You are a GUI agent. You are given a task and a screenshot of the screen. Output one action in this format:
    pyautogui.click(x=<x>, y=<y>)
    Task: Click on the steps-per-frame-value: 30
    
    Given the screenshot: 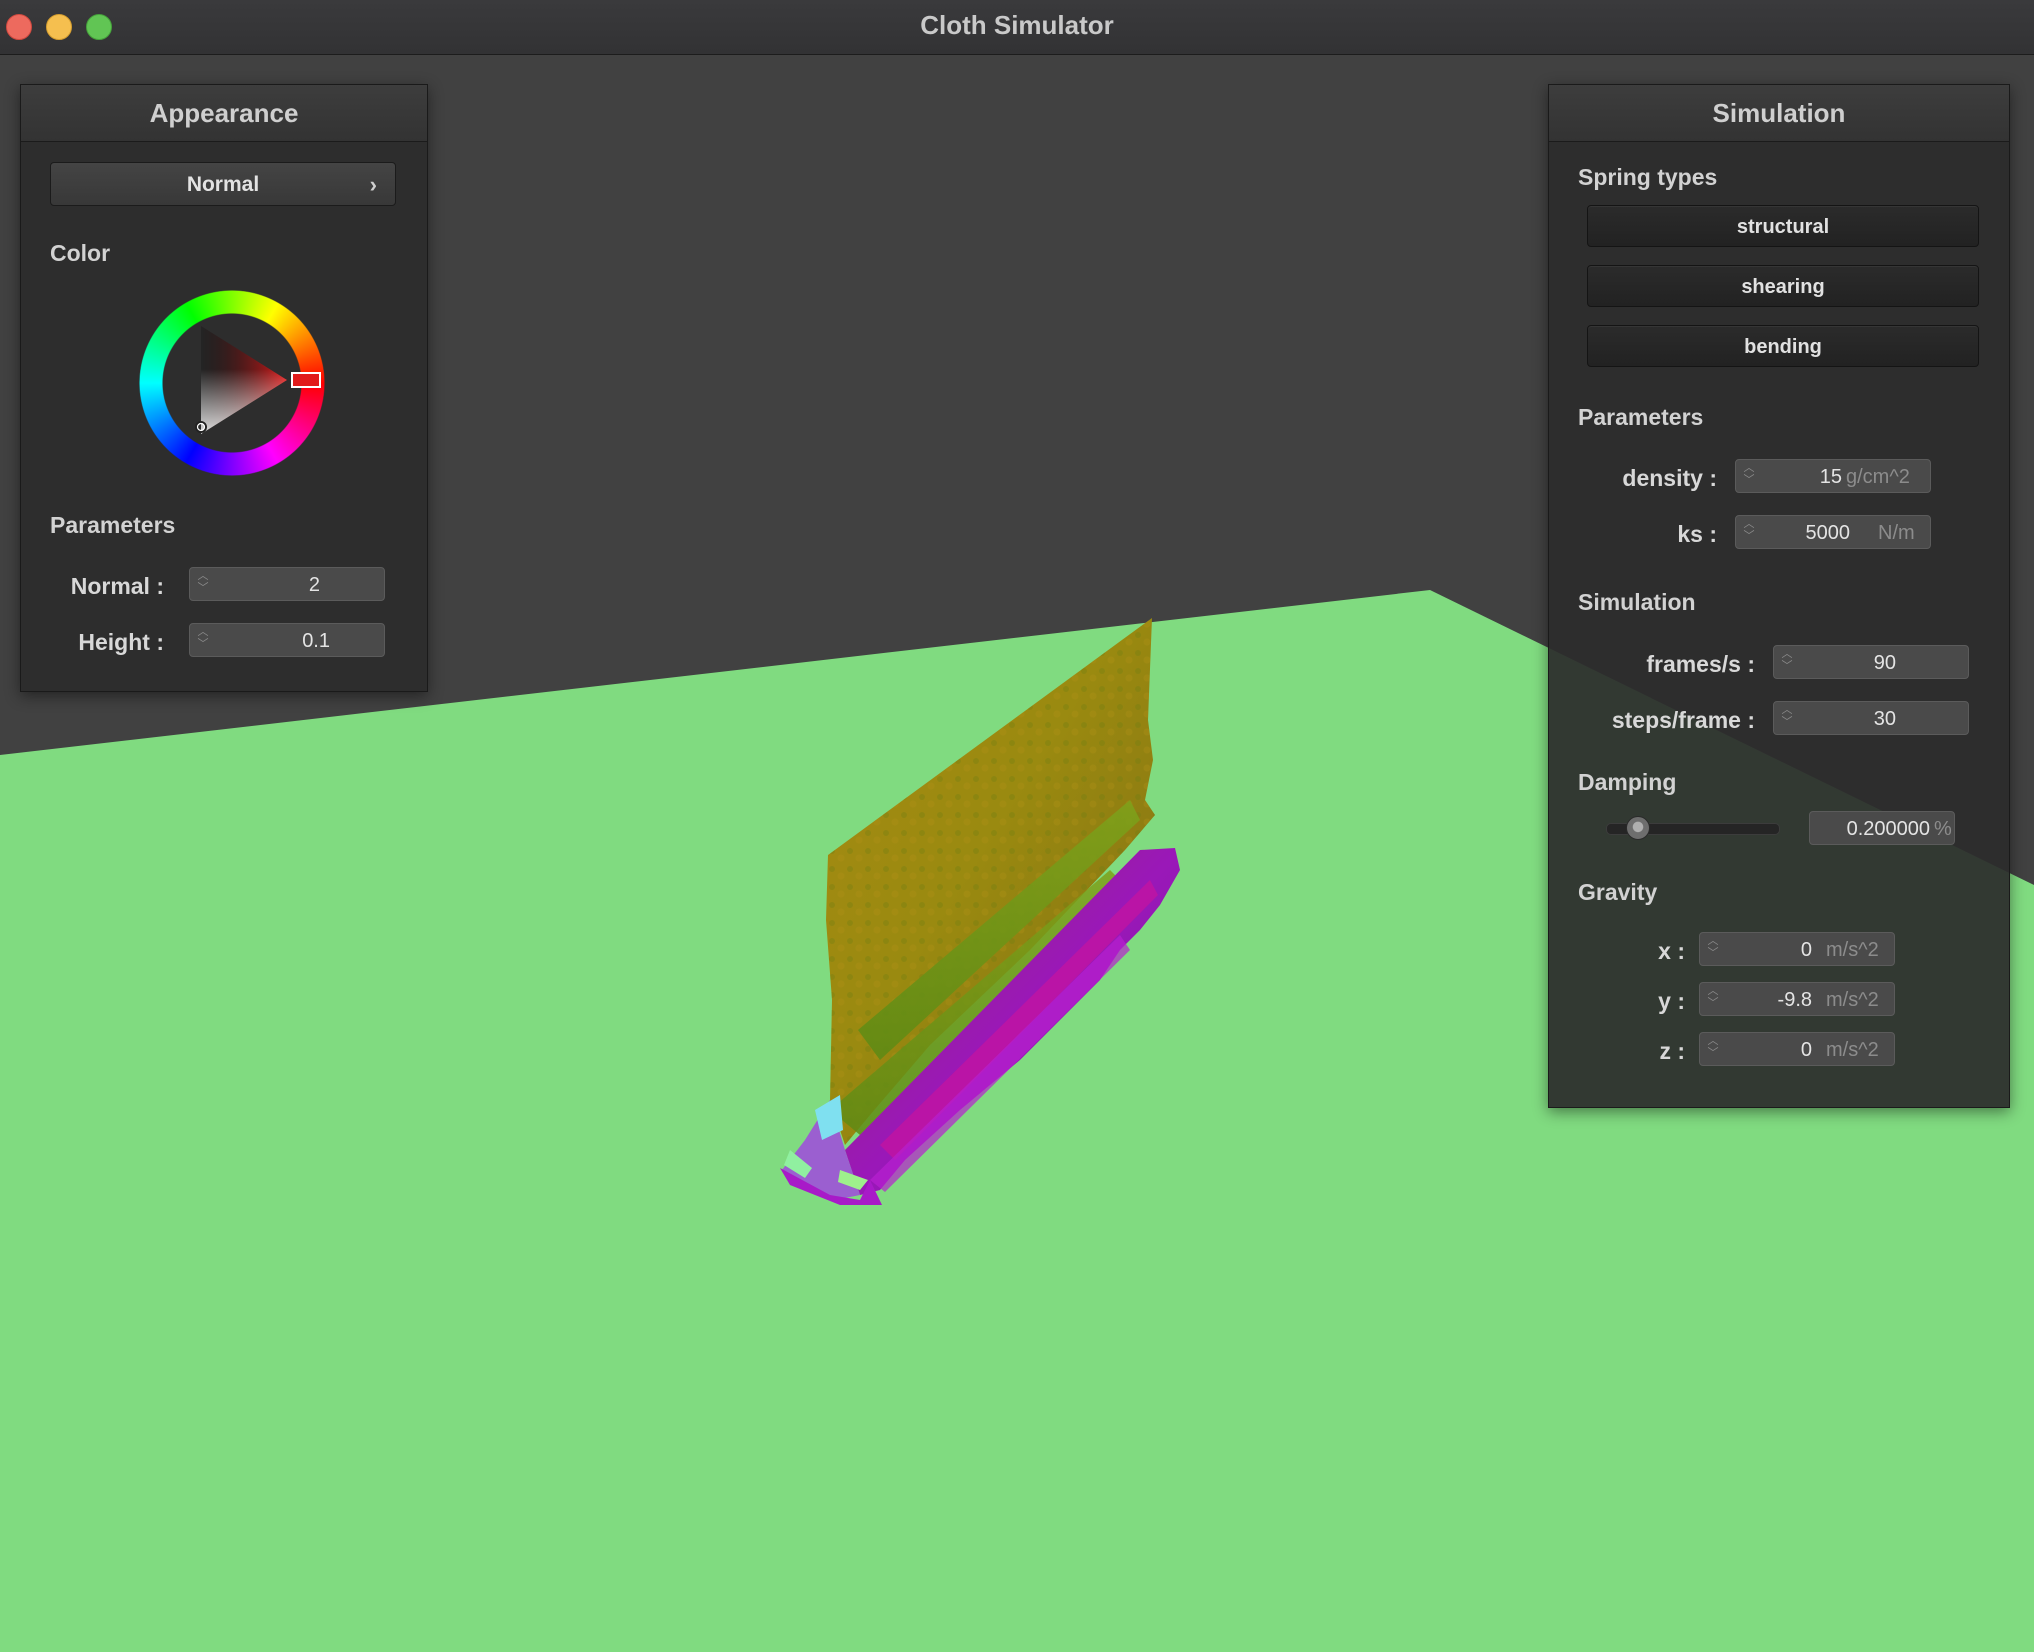 What is the action you would take?
    pyautogui.click(x=1884, y=719)
    